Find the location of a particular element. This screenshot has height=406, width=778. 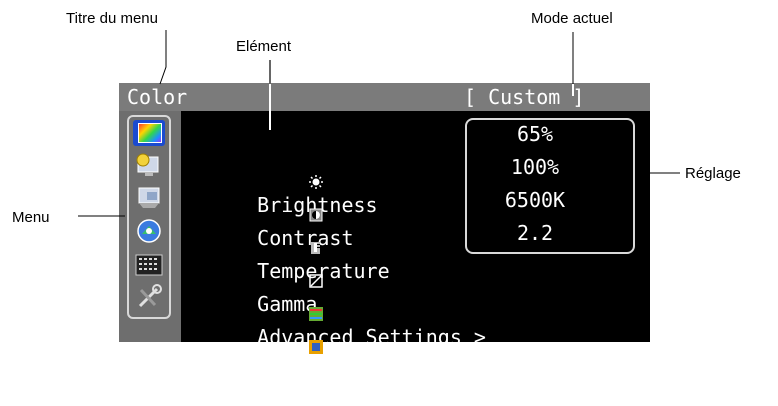

item-color-reset: Color Reset is located at coordinates (289, 346).